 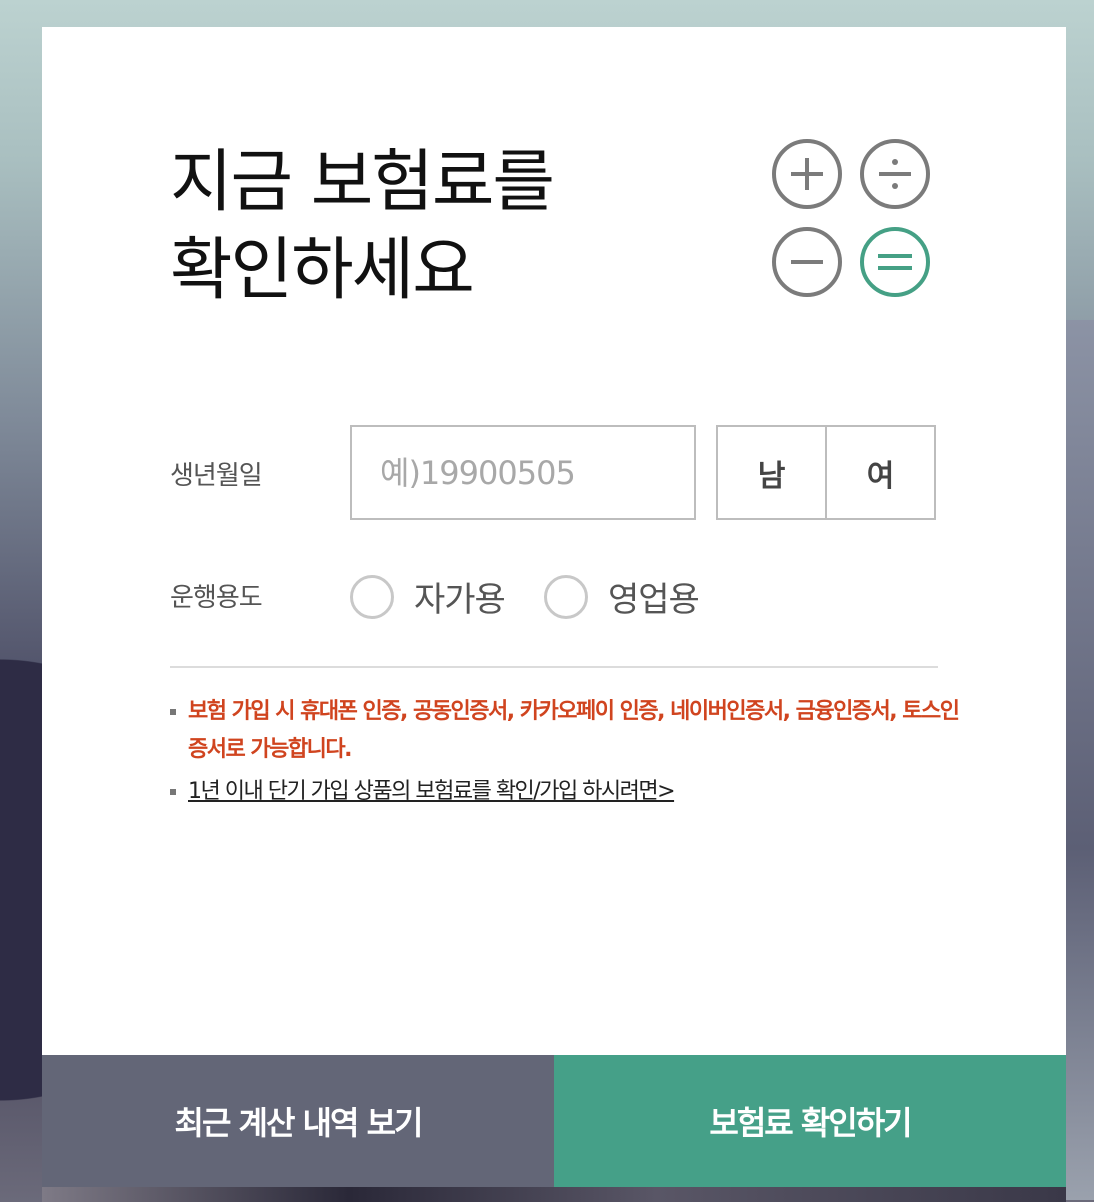 What do you see at coordinates (432, 791) in the screenshot?
I see `short-term-product-link: 1년 이내 단기 가입 상품의 보험료를 확인/가입 하시려면>` at bounding box center [432, 791].